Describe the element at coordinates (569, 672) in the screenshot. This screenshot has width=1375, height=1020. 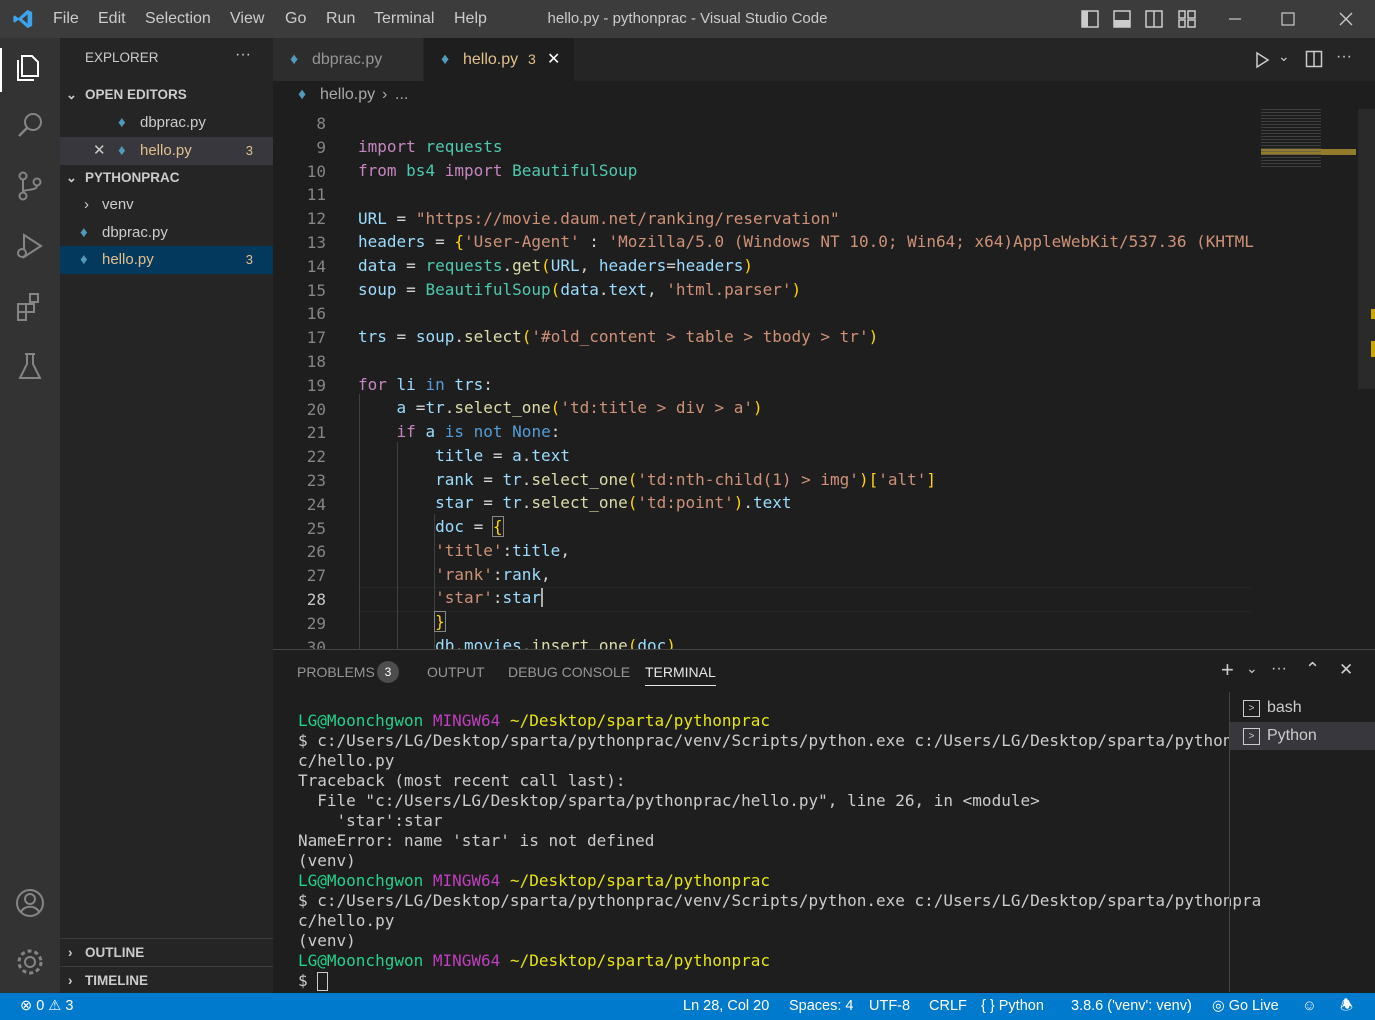
I see `tab-debug-console: DEBUG CONSOLE` at that location.